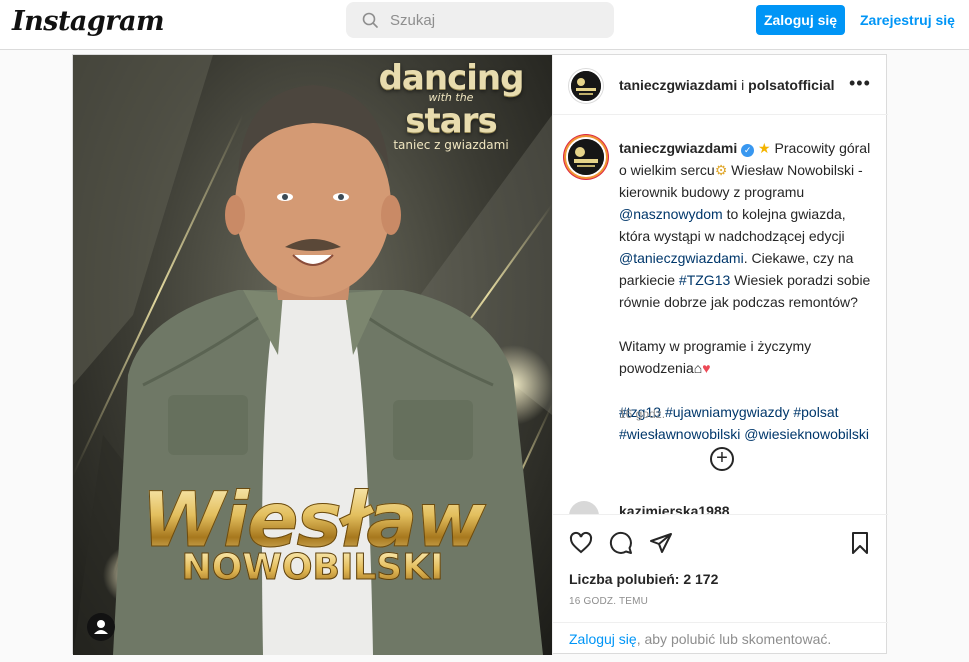  What do you see at coordinates (721, 170) in the screenshot?
I see `worker-emoji-icon: ⚙` at bounding box center [721, 170].